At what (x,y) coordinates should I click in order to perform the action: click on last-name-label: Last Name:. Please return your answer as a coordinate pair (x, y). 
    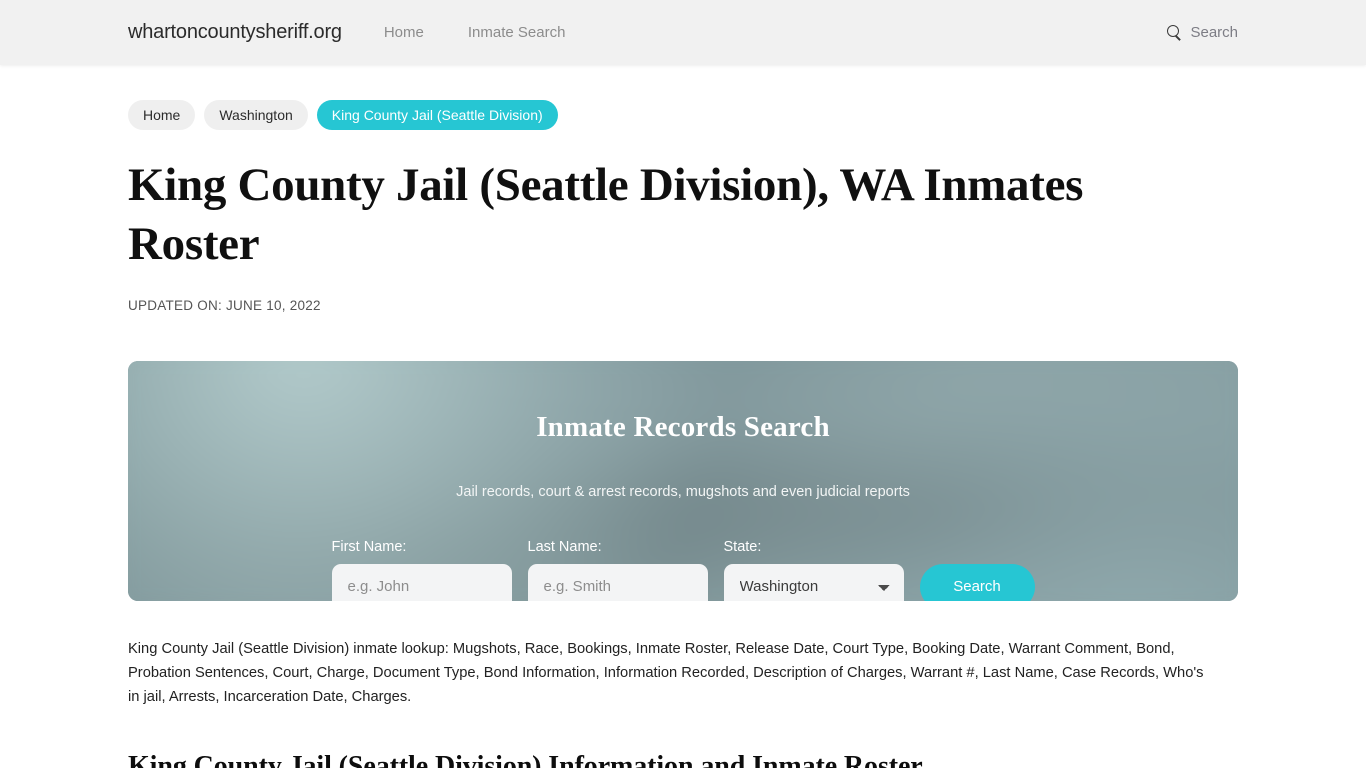
    Looking at the image, I should click on (564, 546).